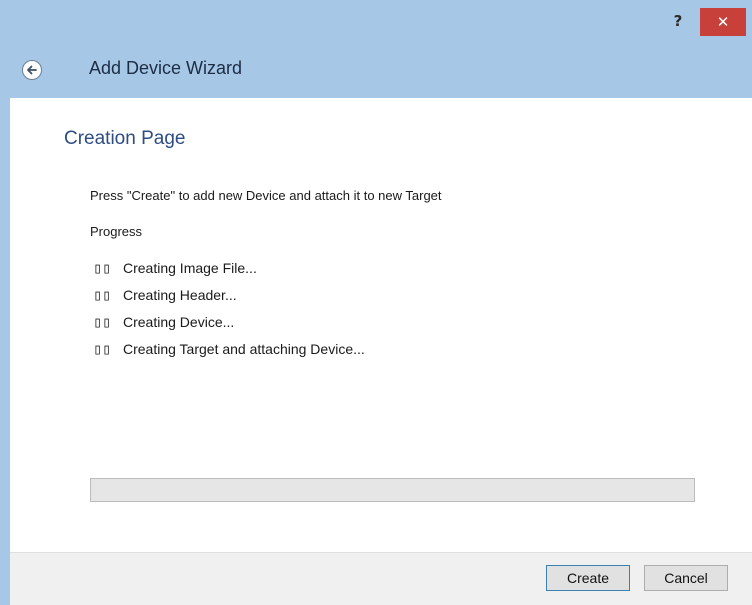  What do you see at coordinates (678, 21) in the screenshot?
I see `help-button: ?` at bounding box center [678, 21].